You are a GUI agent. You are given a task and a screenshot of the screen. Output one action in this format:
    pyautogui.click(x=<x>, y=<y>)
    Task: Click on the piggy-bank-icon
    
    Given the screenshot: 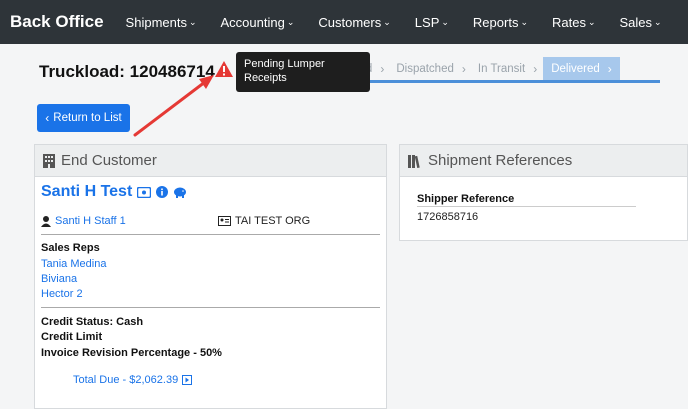 What is the action you would take?
    pyautogui.click(x=180, y=192)
    